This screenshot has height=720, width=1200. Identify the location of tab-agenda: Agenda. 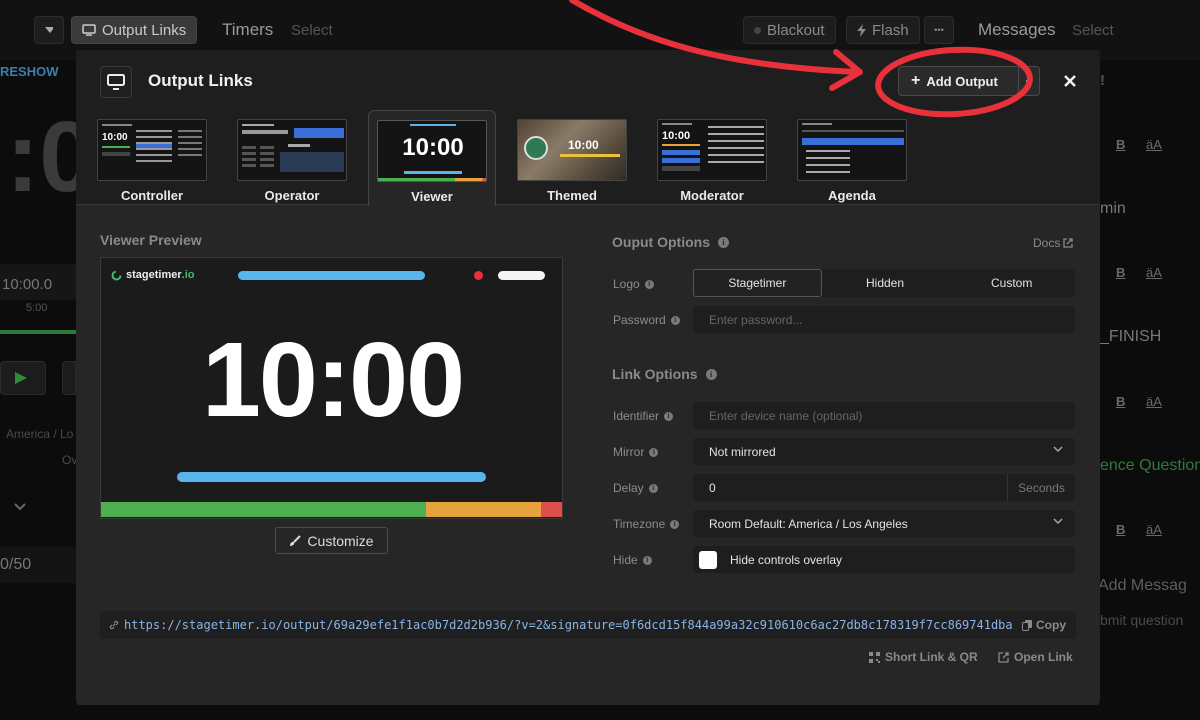
(852, 158).